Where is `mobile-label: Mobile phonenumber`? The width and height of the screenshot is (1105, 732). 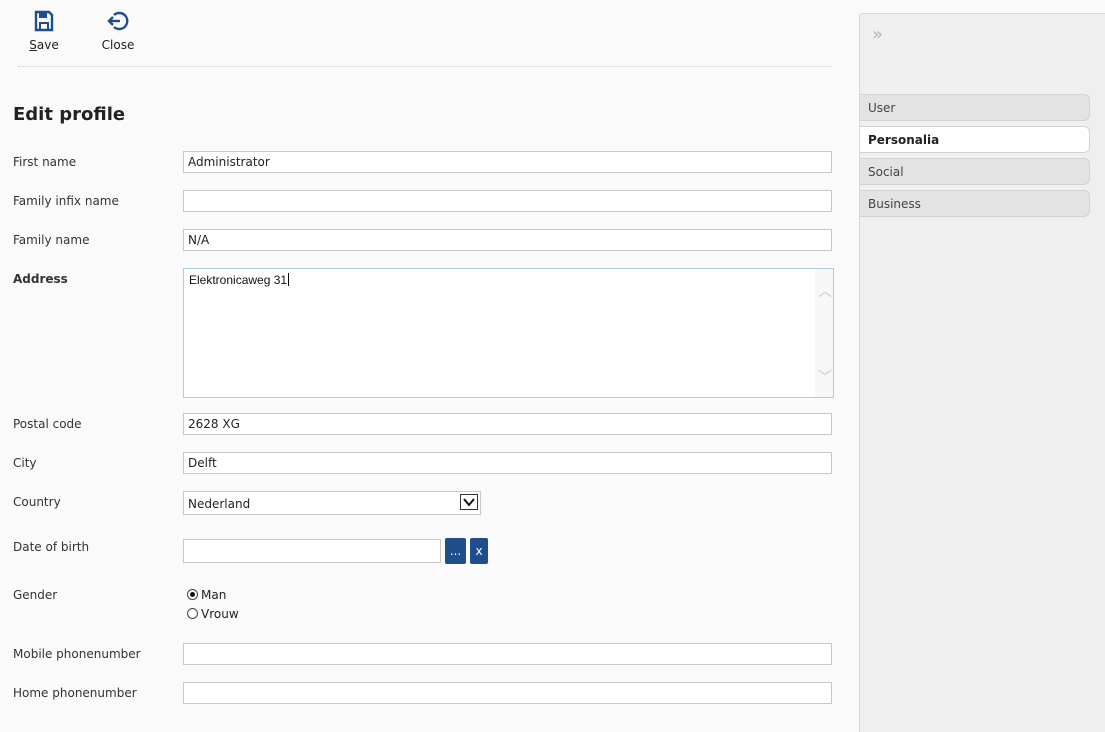 mobile-label: Mobile phonenumber is located at coordinates (77, 654).